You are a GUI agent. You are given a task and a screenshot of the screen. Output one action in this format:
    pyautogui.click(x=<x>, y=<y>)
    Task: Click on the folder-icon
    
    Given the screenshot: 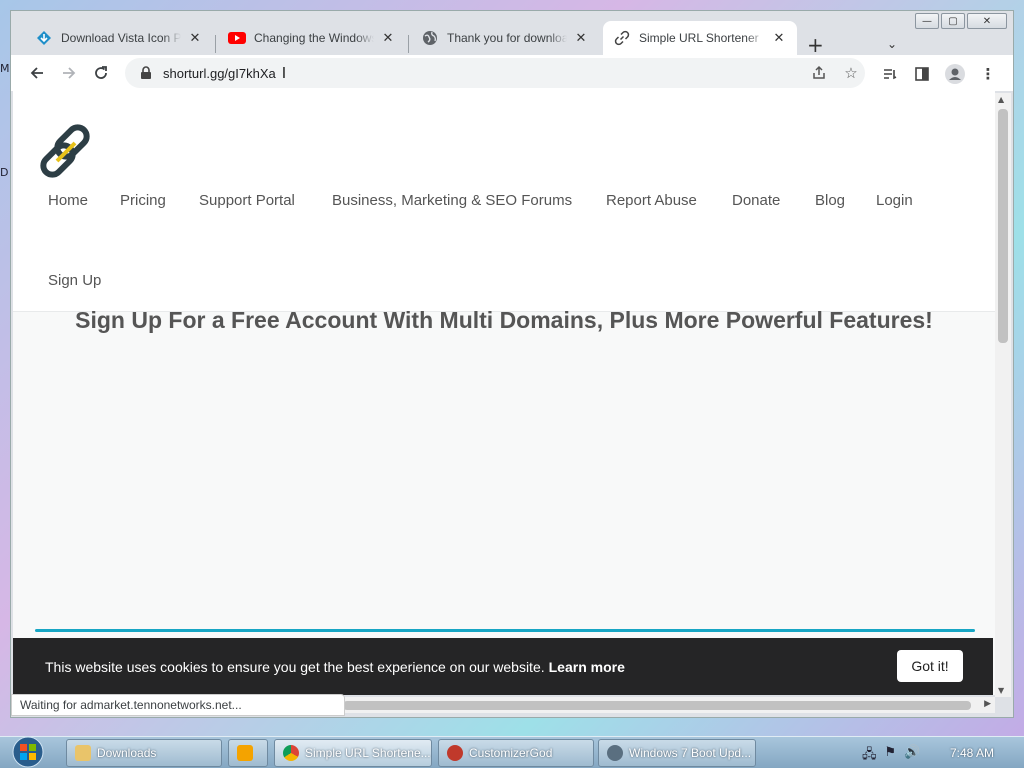 What is the action you would take?
    pyautogui.click(x=83, y=753)
    